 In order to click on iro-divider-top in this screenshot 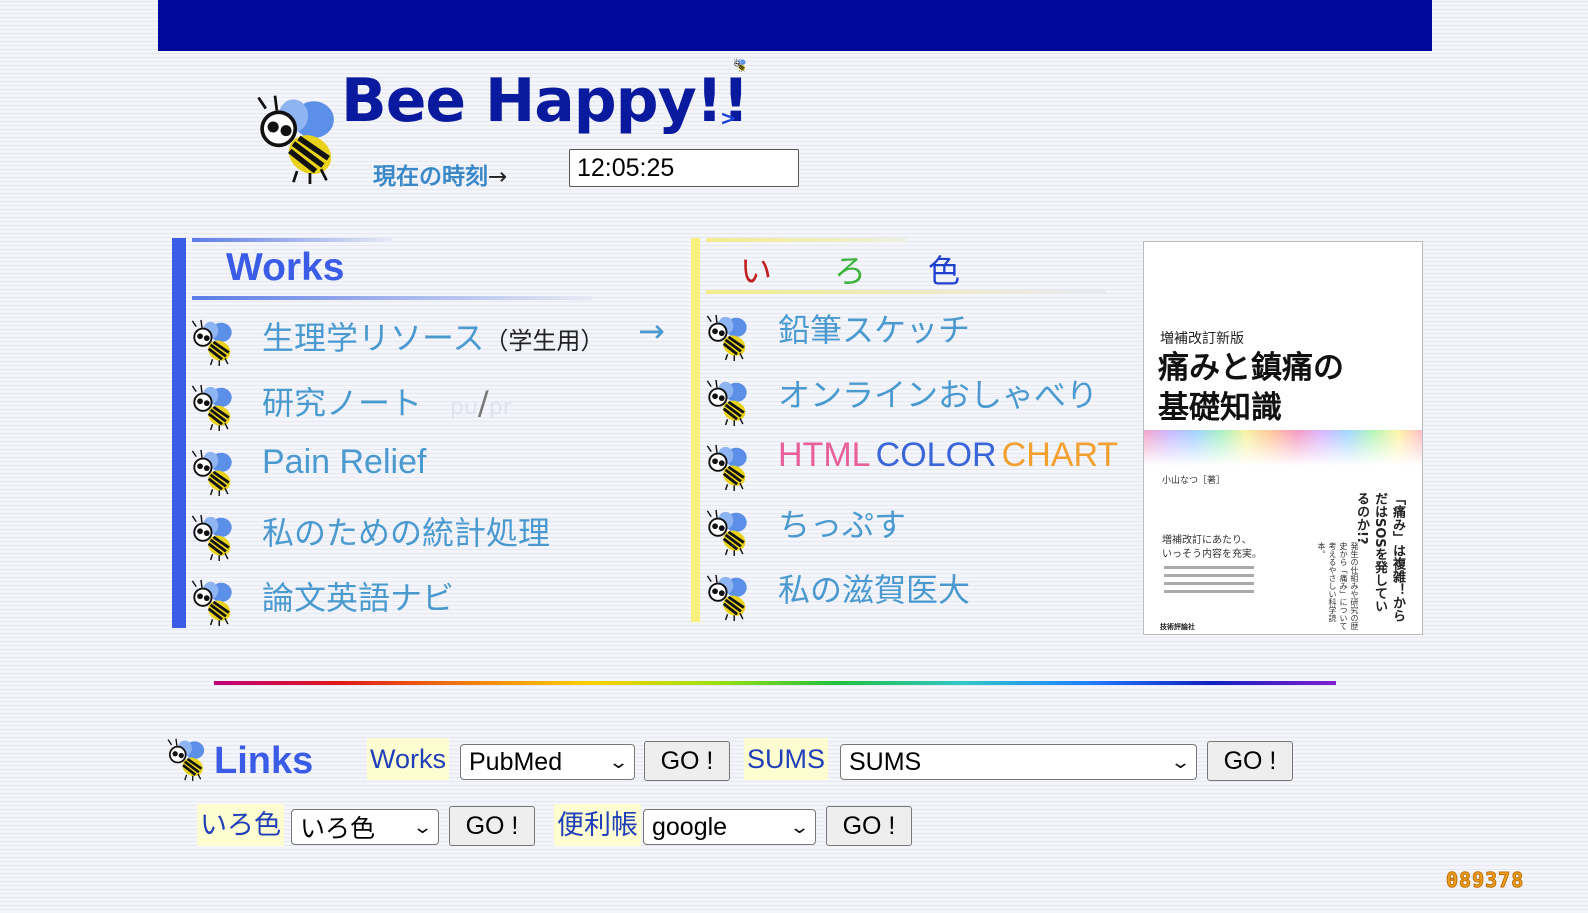, I will do `click(806, 240)`.